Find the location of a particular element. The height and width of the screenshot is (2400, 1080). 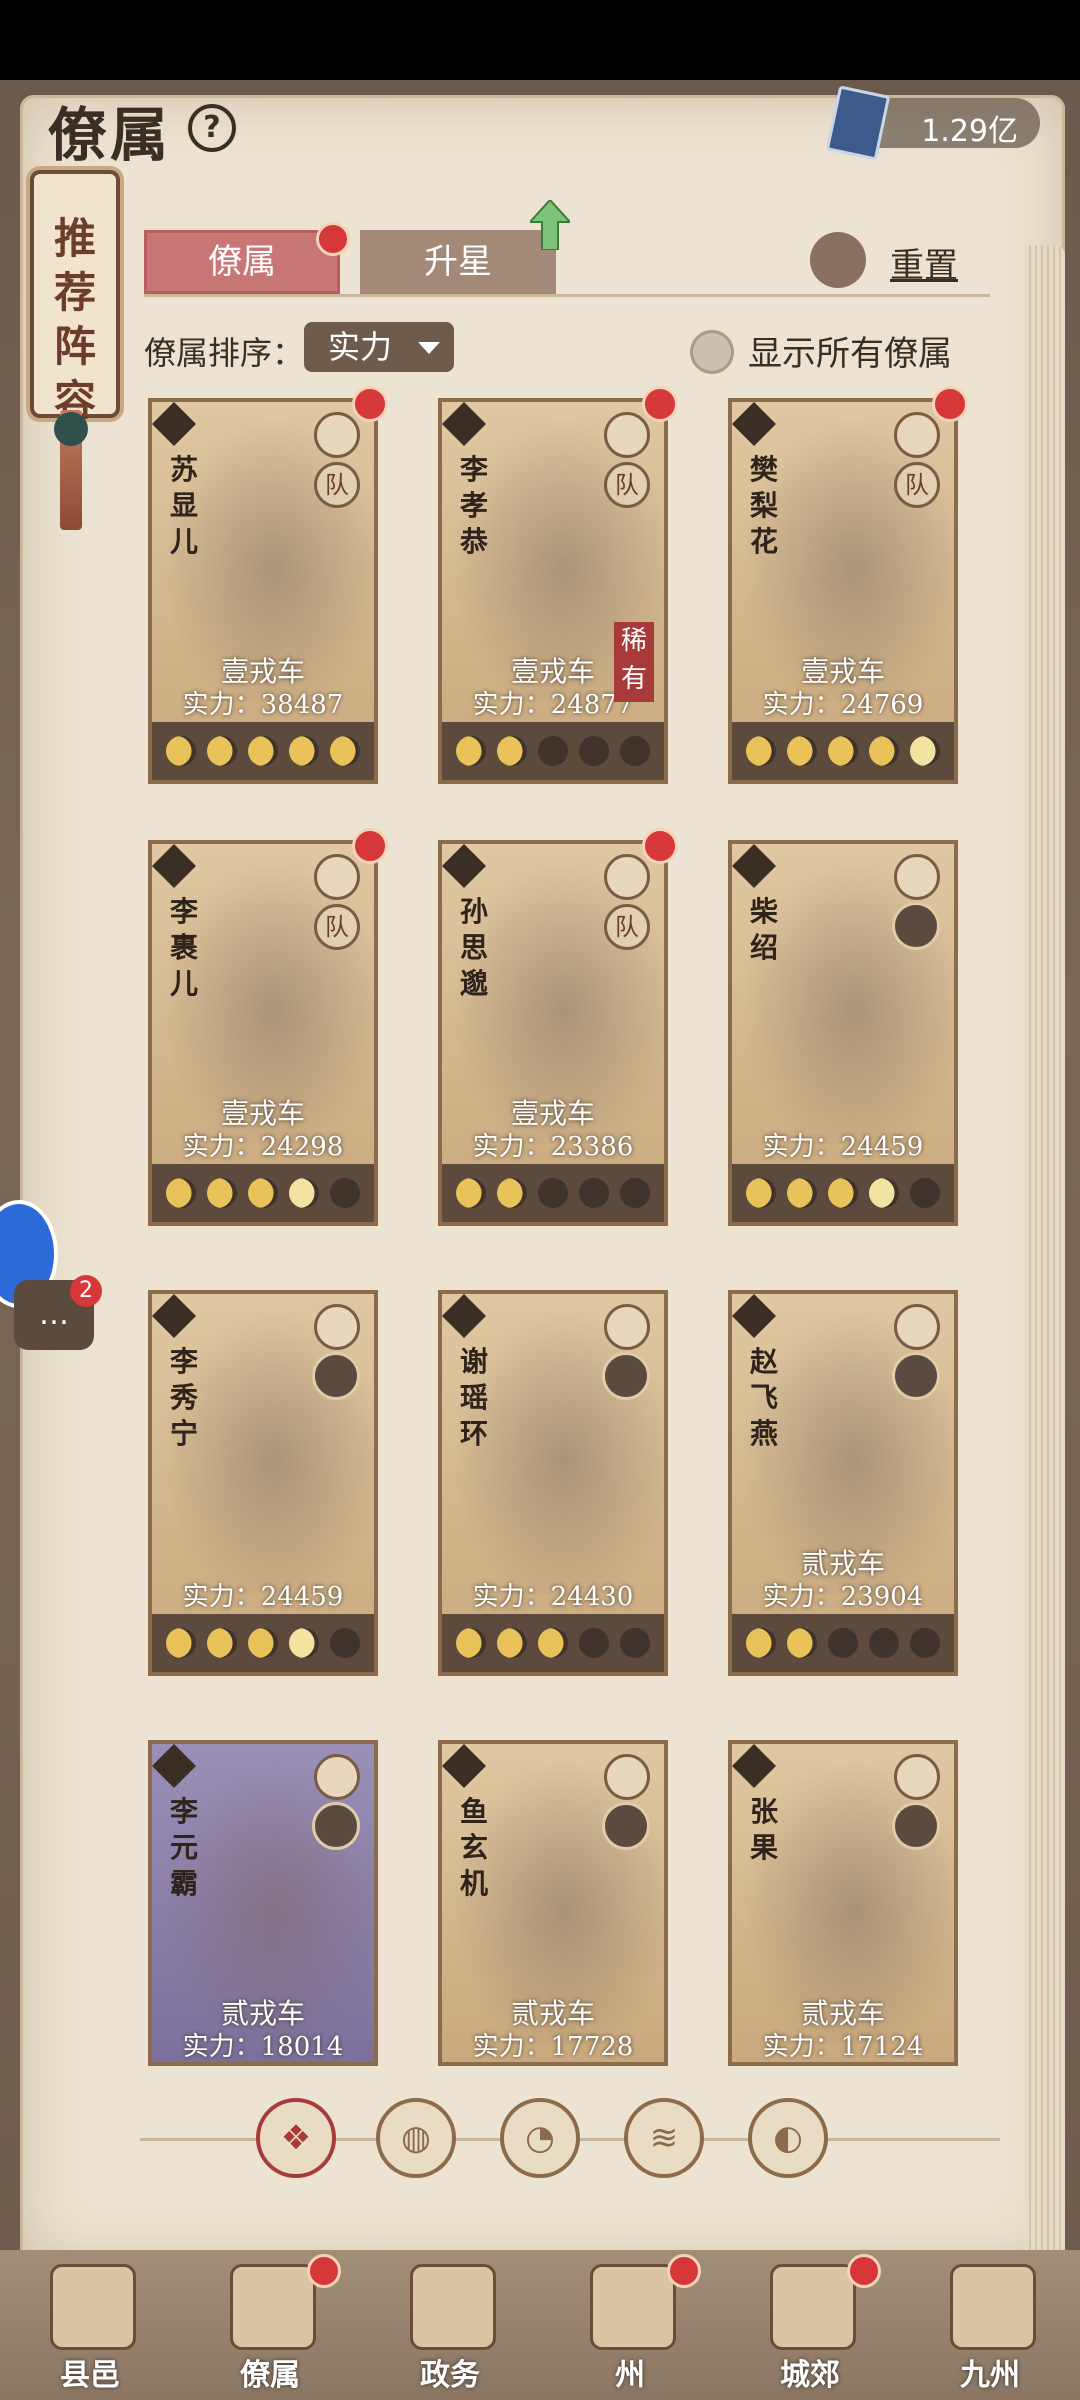

filter-faction-button: ◐ is located at coordinates (788, 2138).